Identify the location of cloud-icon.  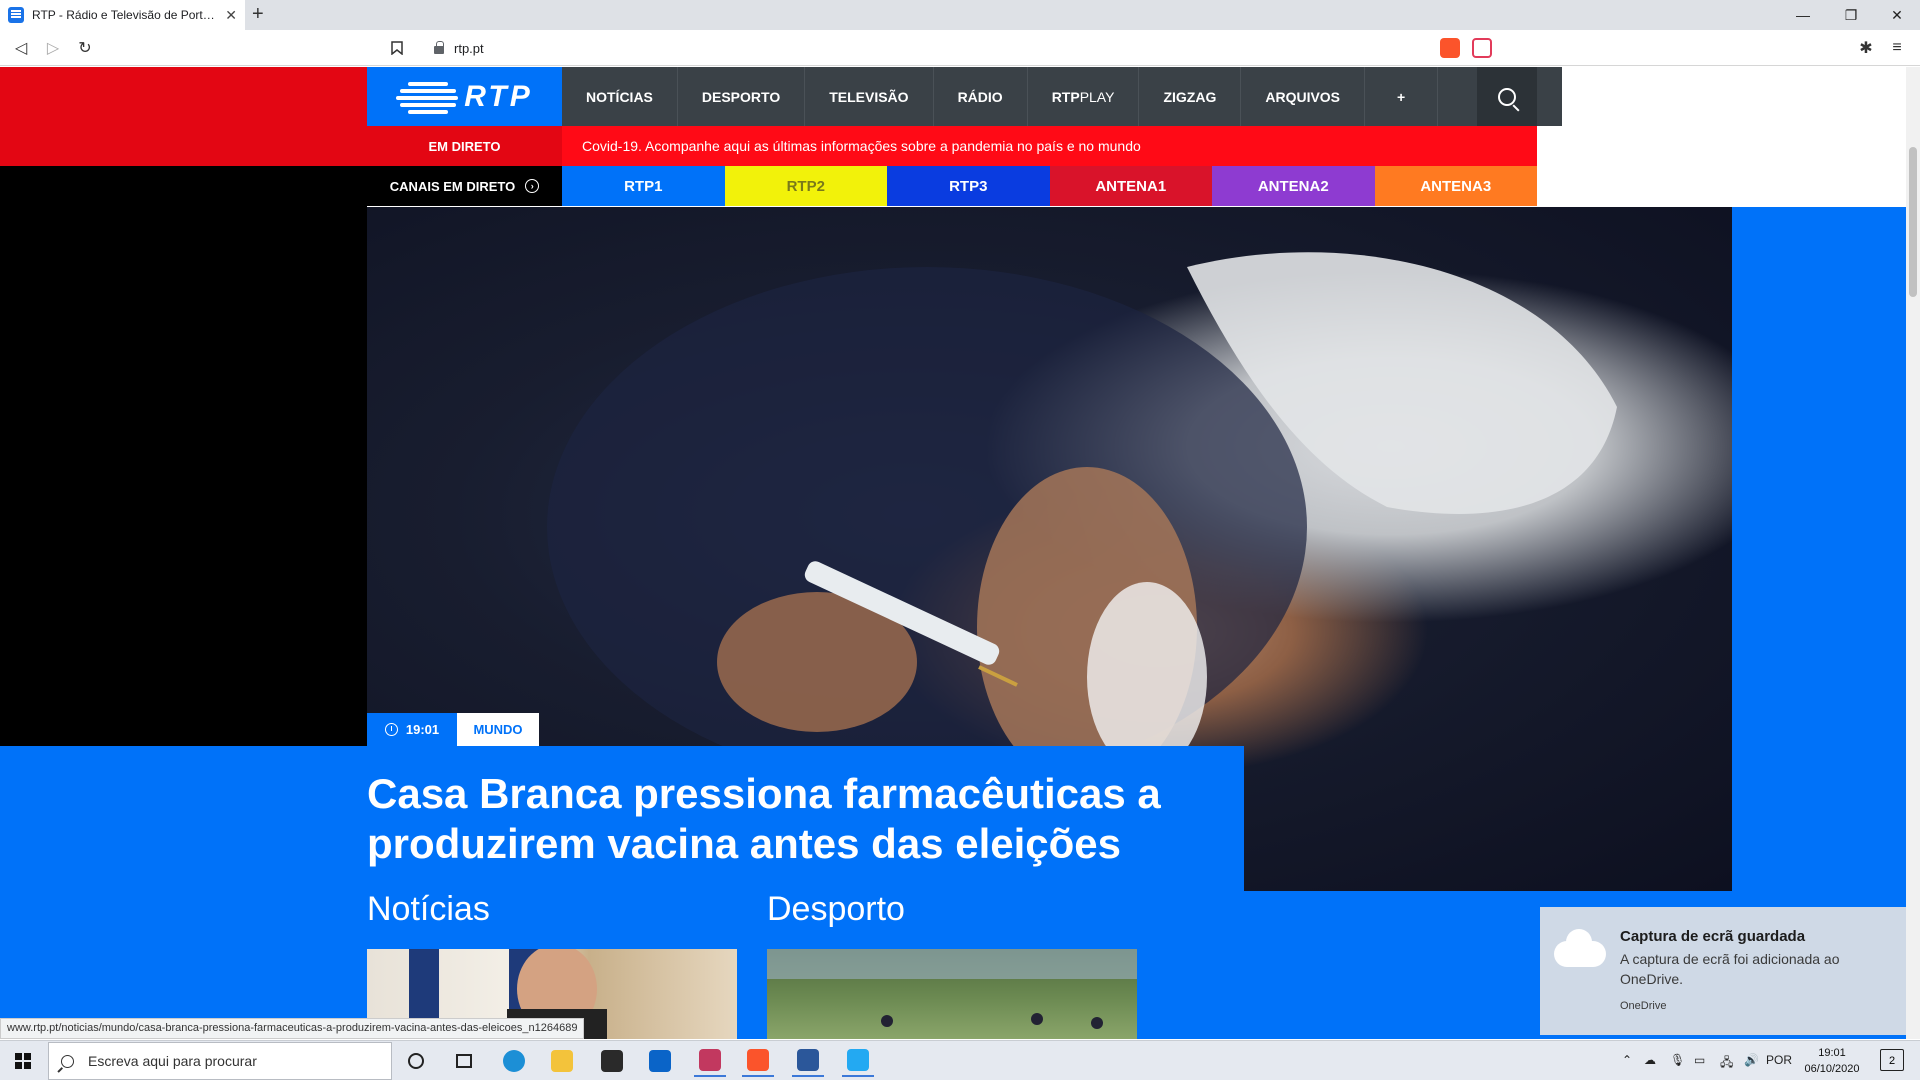
(1580, 948).